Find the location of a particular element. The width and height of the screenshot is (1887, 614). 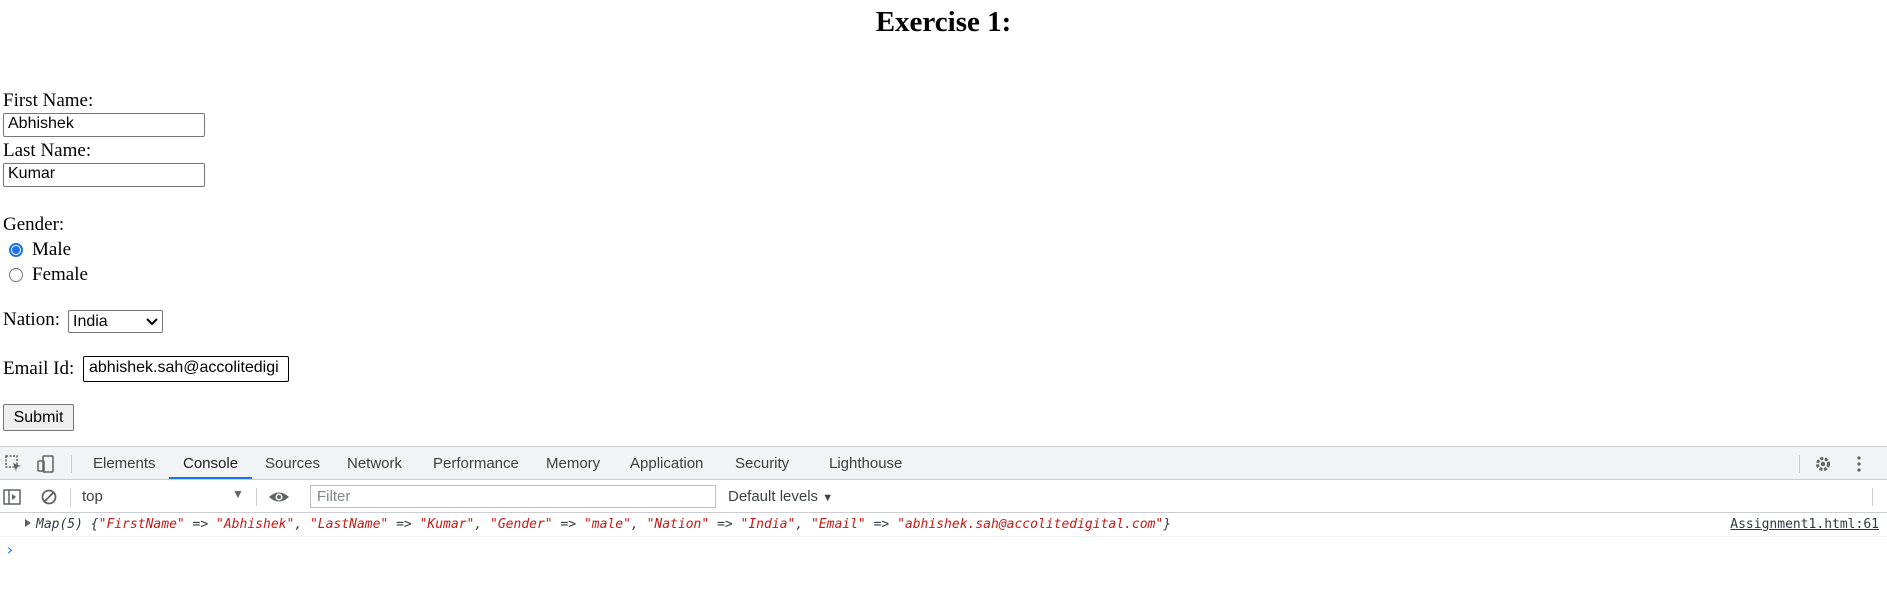

log-prefix: Map(5) { is located at coordinates (67, 524).